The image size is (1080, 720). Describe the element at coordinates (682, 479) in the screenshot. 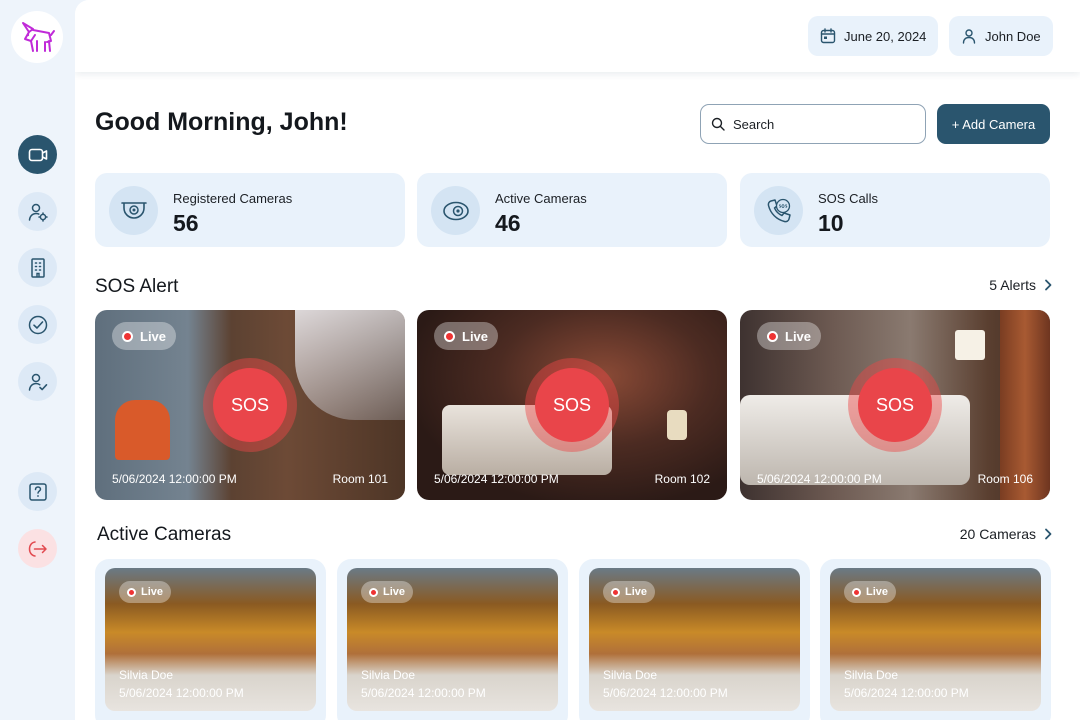

I see `alert-room: Room 102` at that location.